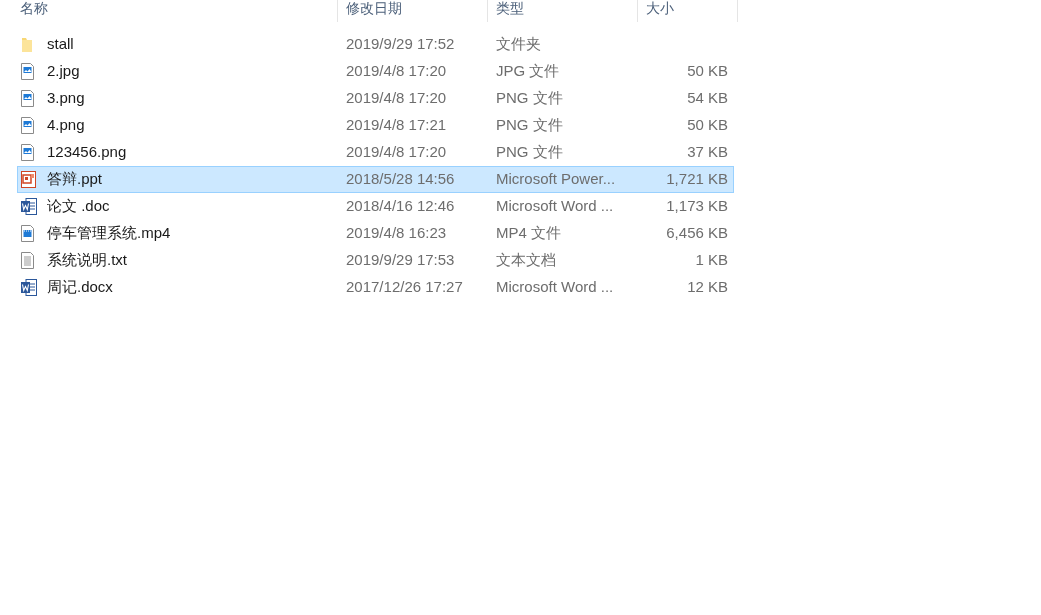 This screenshot has height=615, width=1041. I want to click on text-file-icon, so click(27, 260).